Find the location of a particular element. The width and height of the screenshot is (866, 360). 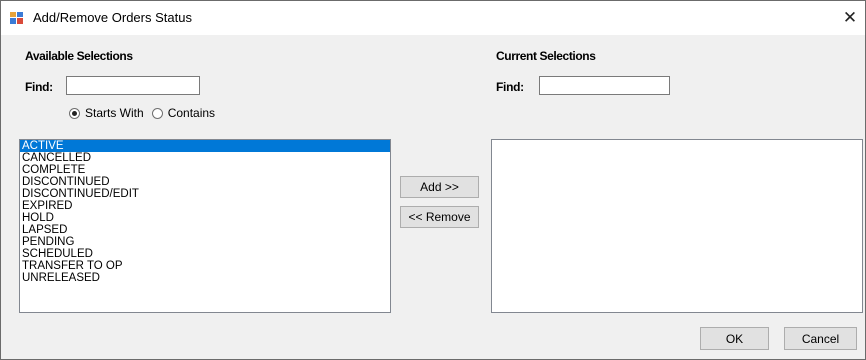

current-find-label: Find: is located at coordinates (510, 87).